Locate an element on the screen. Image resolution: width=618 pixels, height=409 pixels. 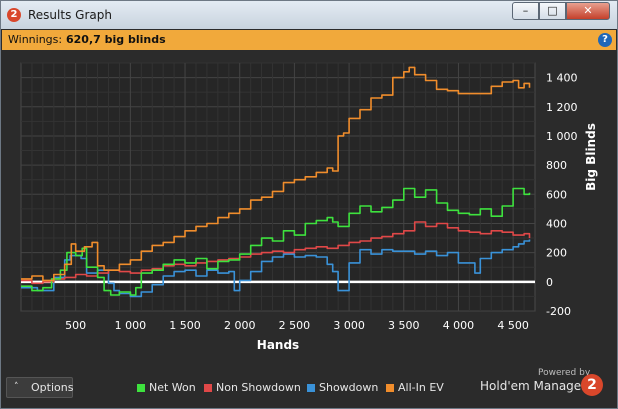
options-button: ˄ Options is located at coordinates (39, 387).